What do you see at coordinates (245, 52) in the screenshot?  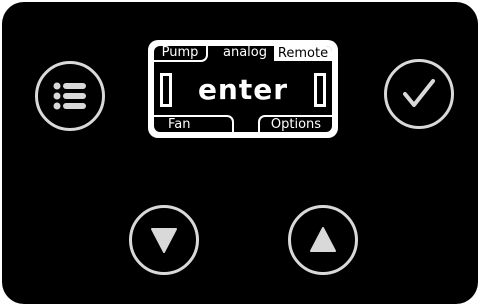 I see `mode-label-analog: analog` at bounding box center [245, 52].